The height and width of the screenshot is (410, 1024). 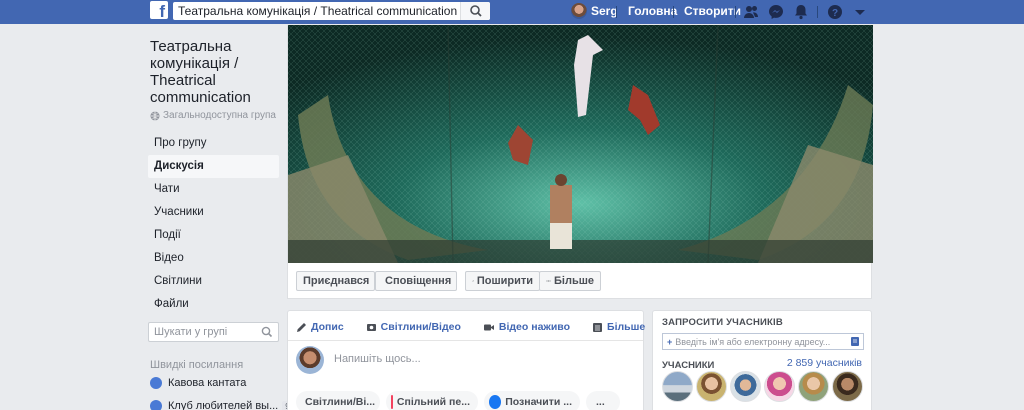 What do you see at coordinates (762, 386) in the screenshot?
I see `member-avatars` at bounding box center [762, 386].